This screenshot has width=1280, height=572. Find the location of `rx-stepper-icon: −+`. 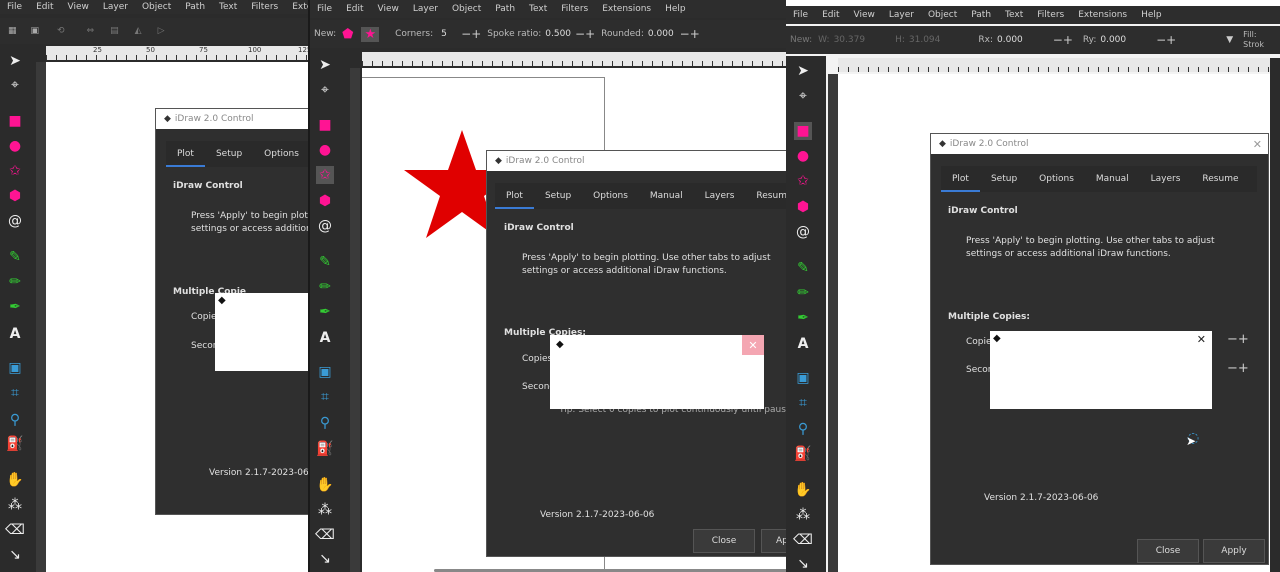

rx-stepper-icon: −+ is located at coordinates (1063, 40).